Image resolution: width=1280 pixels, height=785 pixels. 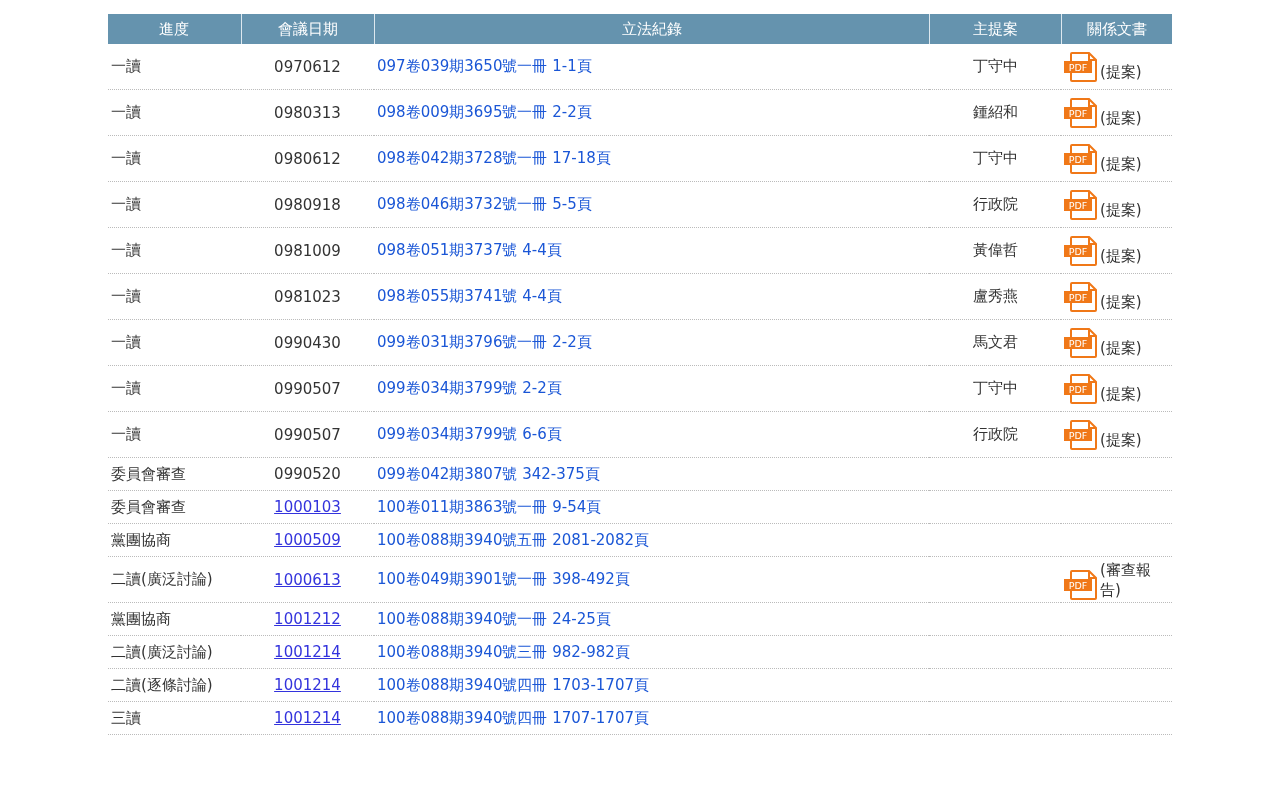 I want to click on record-link: 099卷034期3799號 2-2頁, so click(x=469, y=388).